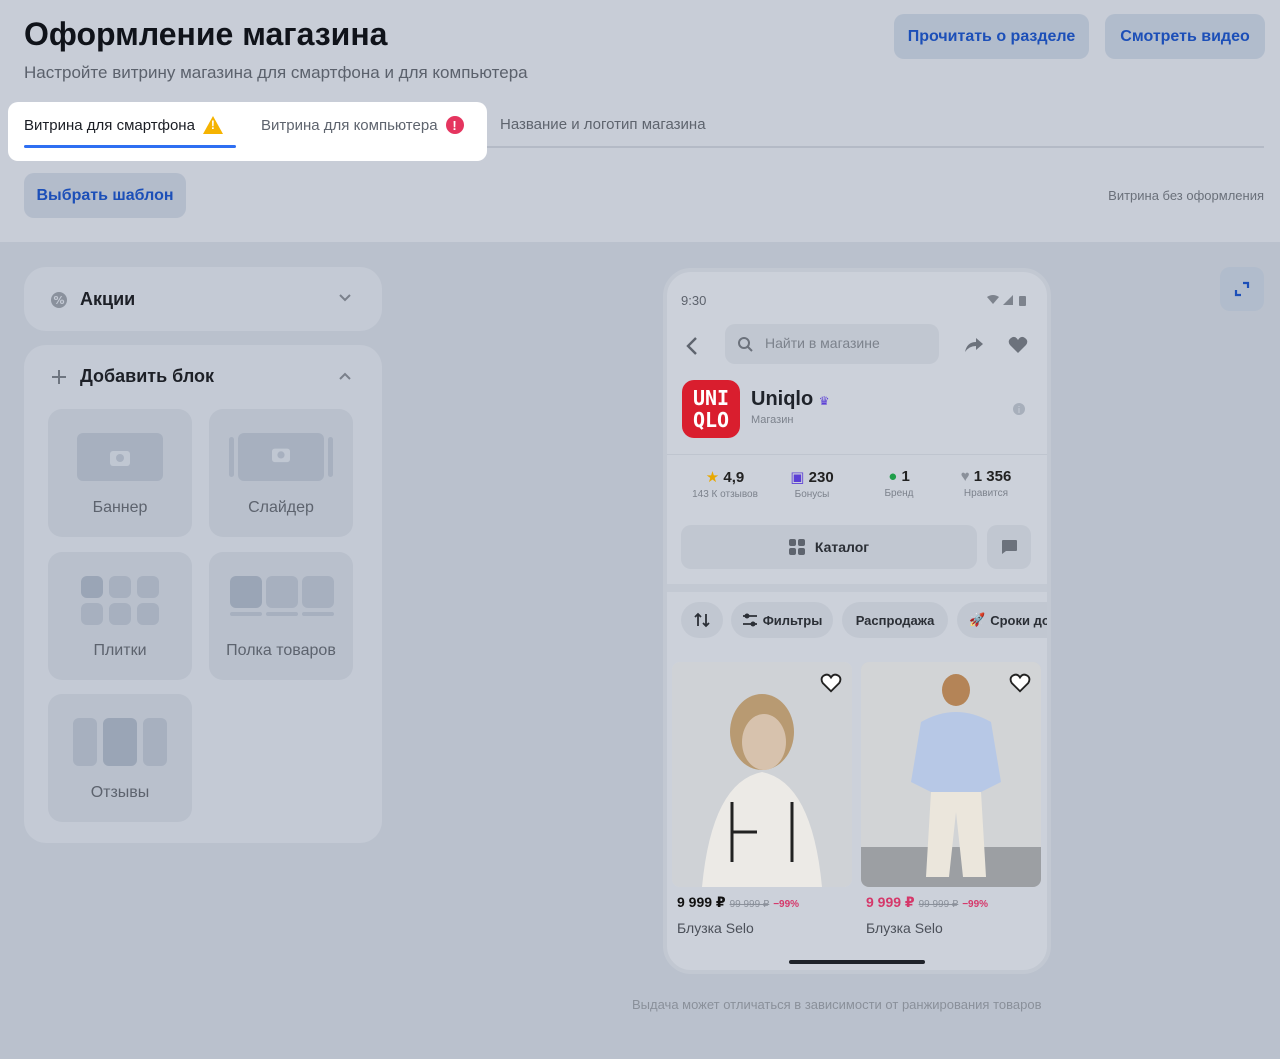 This screenshot has width=1280, height=1059. I want to click on sort-button, so click(702, 620).